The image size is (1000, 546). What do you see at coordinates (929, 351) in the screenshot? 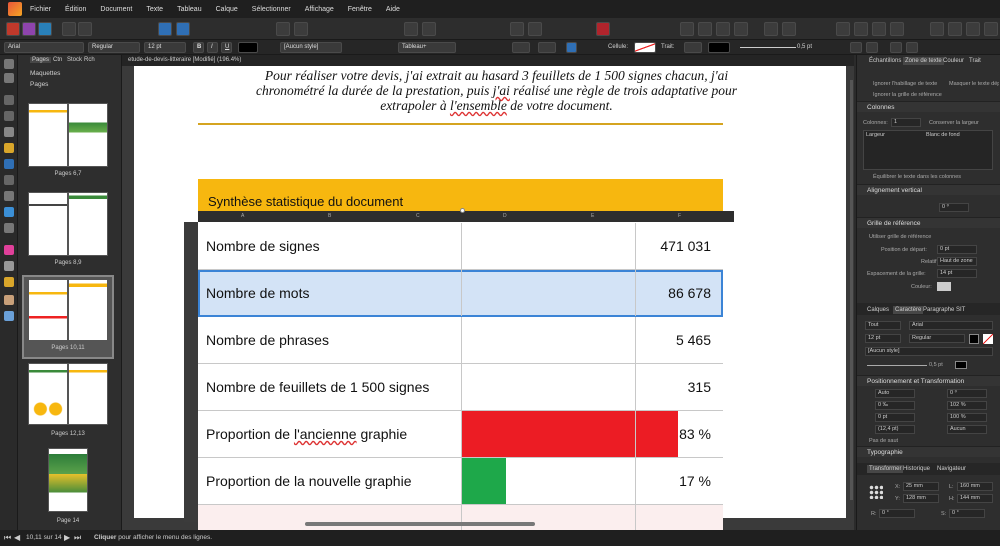
I see `char-style-select: [Aucun style]` at bounding box center [929, 351].